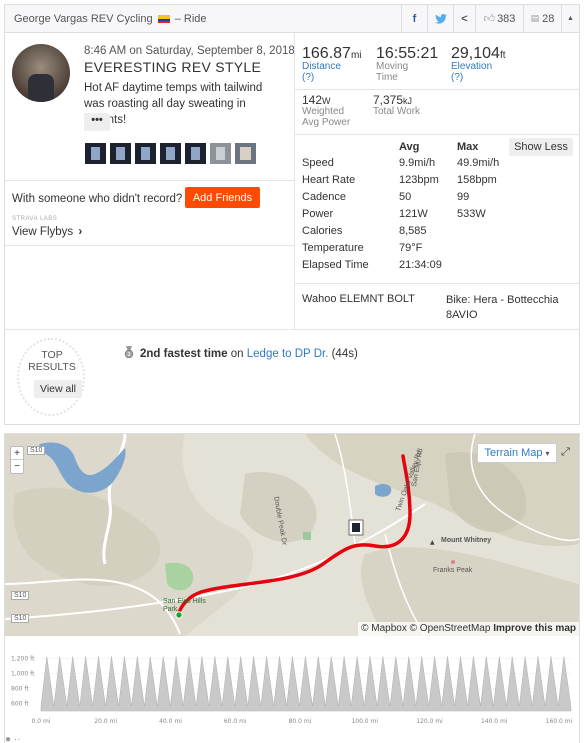 The image size is (584, 743). I want to click on kudos-count: 383, so click(506, 18).